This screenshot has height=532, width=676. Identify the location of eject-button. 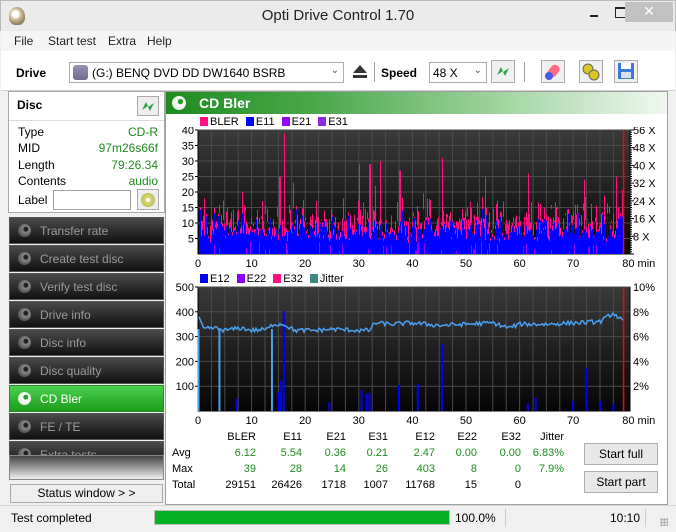
(360, 72).